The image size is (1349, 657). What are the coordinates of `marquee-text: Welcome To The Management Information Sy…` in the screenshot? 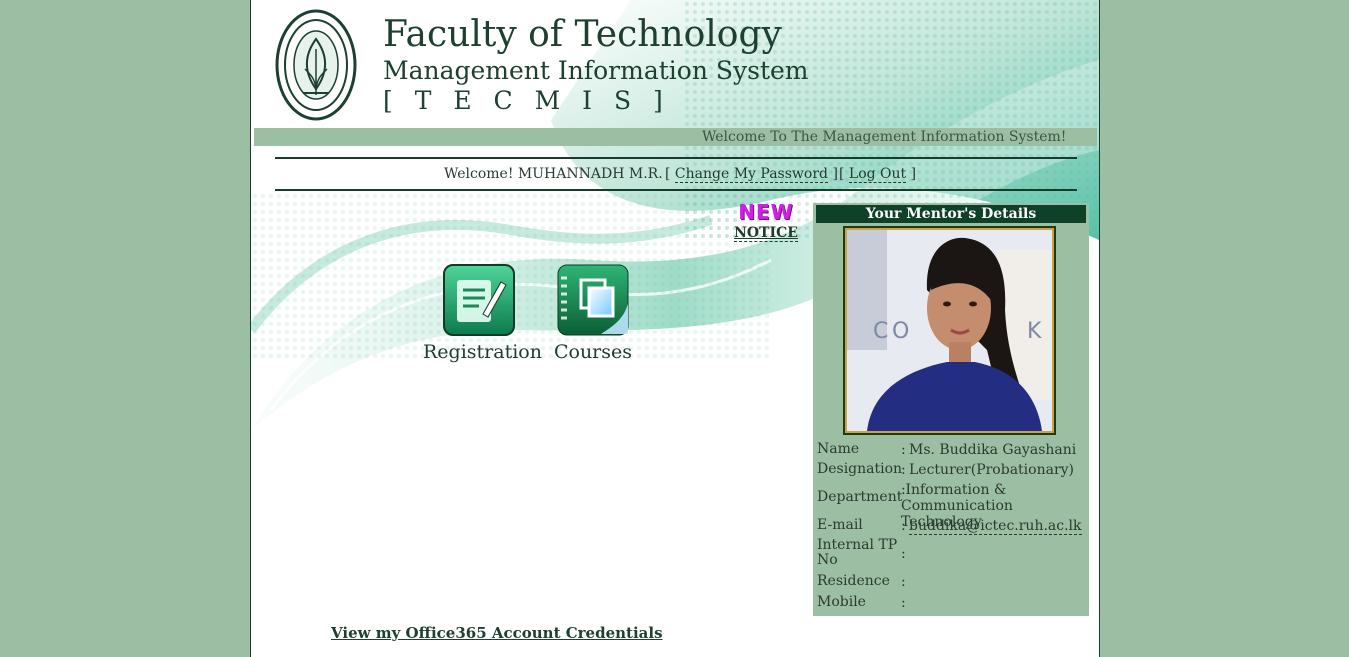 It's located at (884, 137).